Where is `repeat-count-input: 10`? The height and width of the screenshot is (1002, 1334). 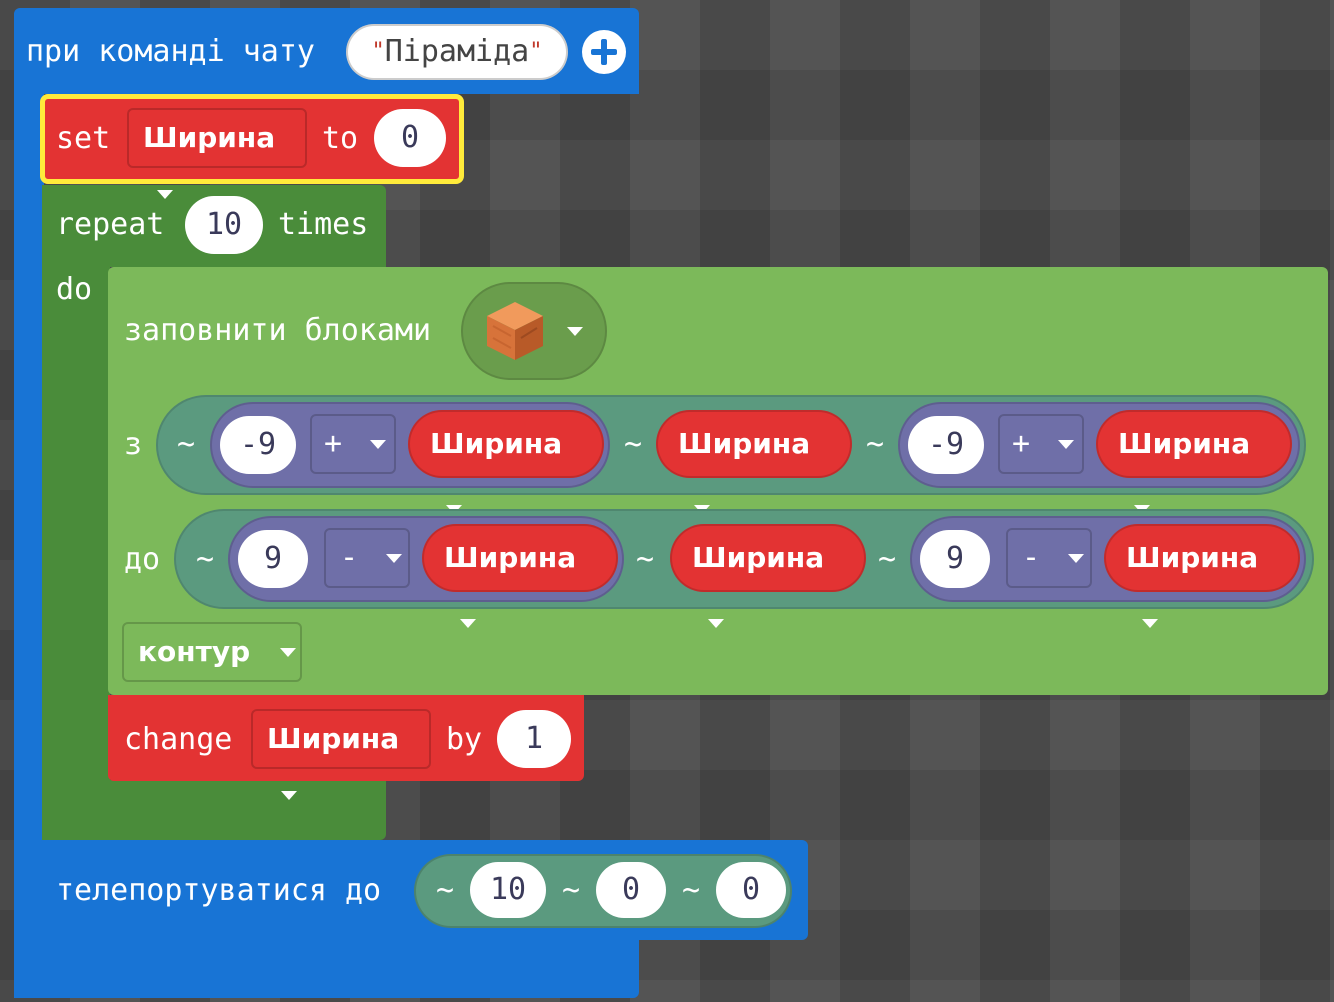 repeat-count-input: 10 is located at coordinates (224, 225).